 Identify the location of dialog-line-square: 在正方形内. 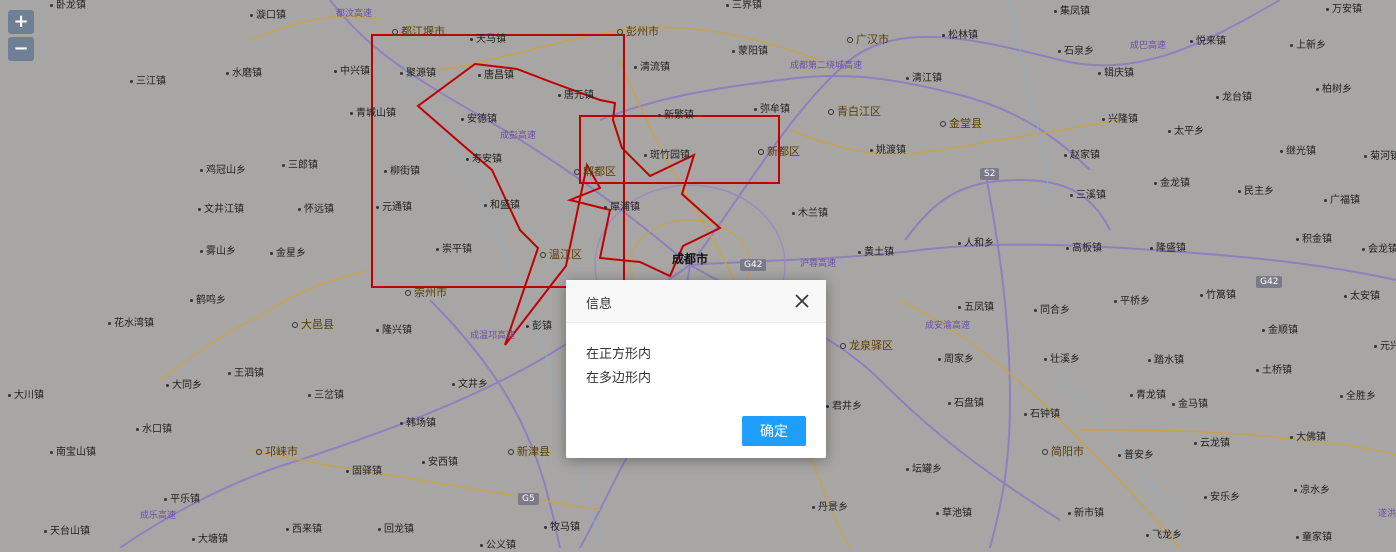
(619, 354).